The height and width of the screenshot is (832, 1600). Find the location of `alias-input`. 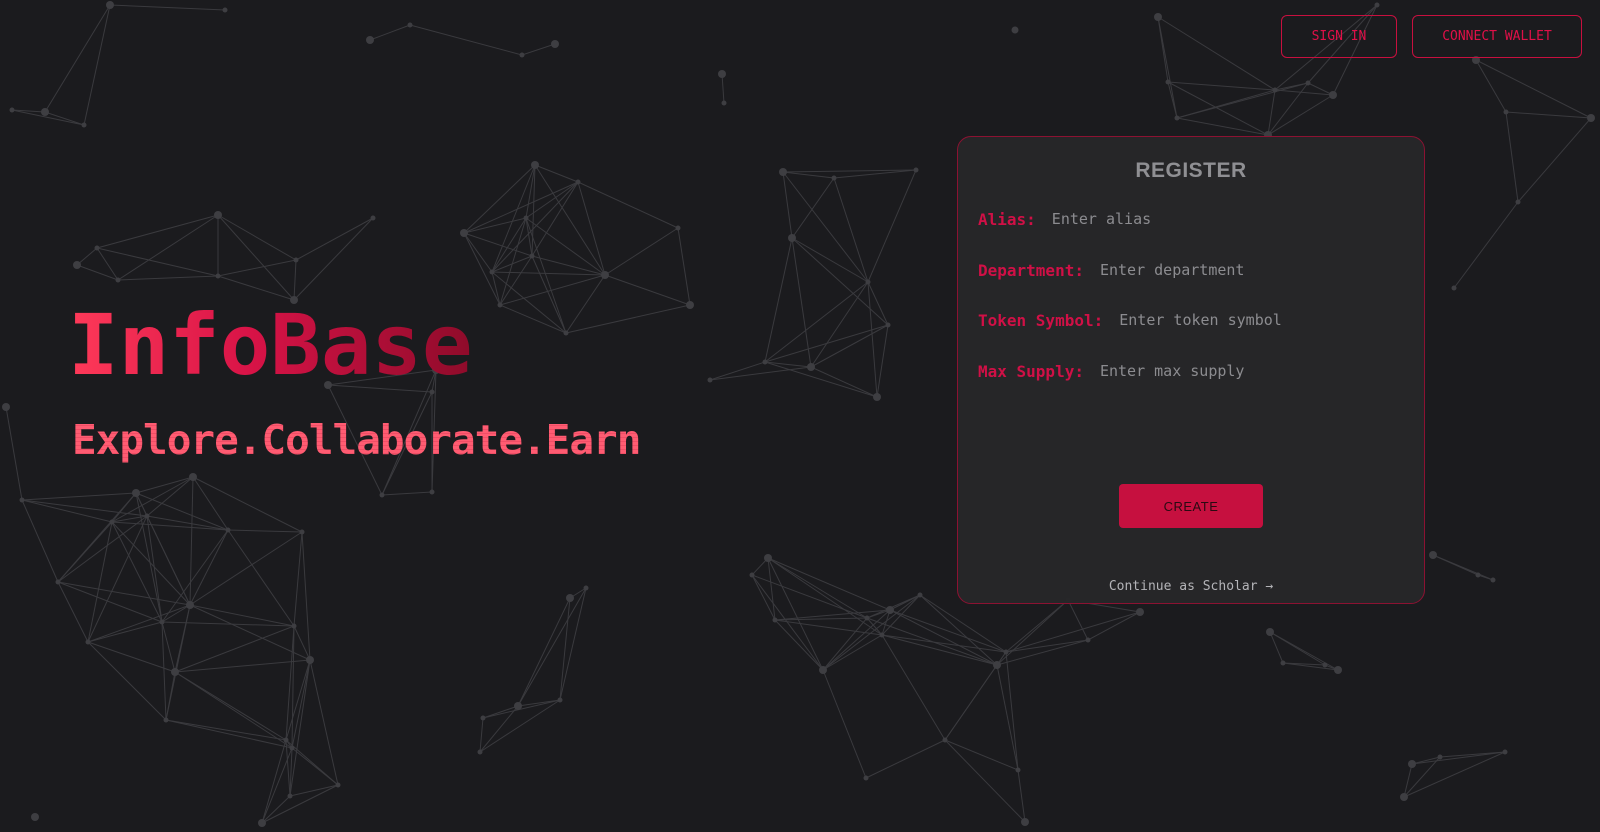

alias-input is located at coordinates (1227, 219).